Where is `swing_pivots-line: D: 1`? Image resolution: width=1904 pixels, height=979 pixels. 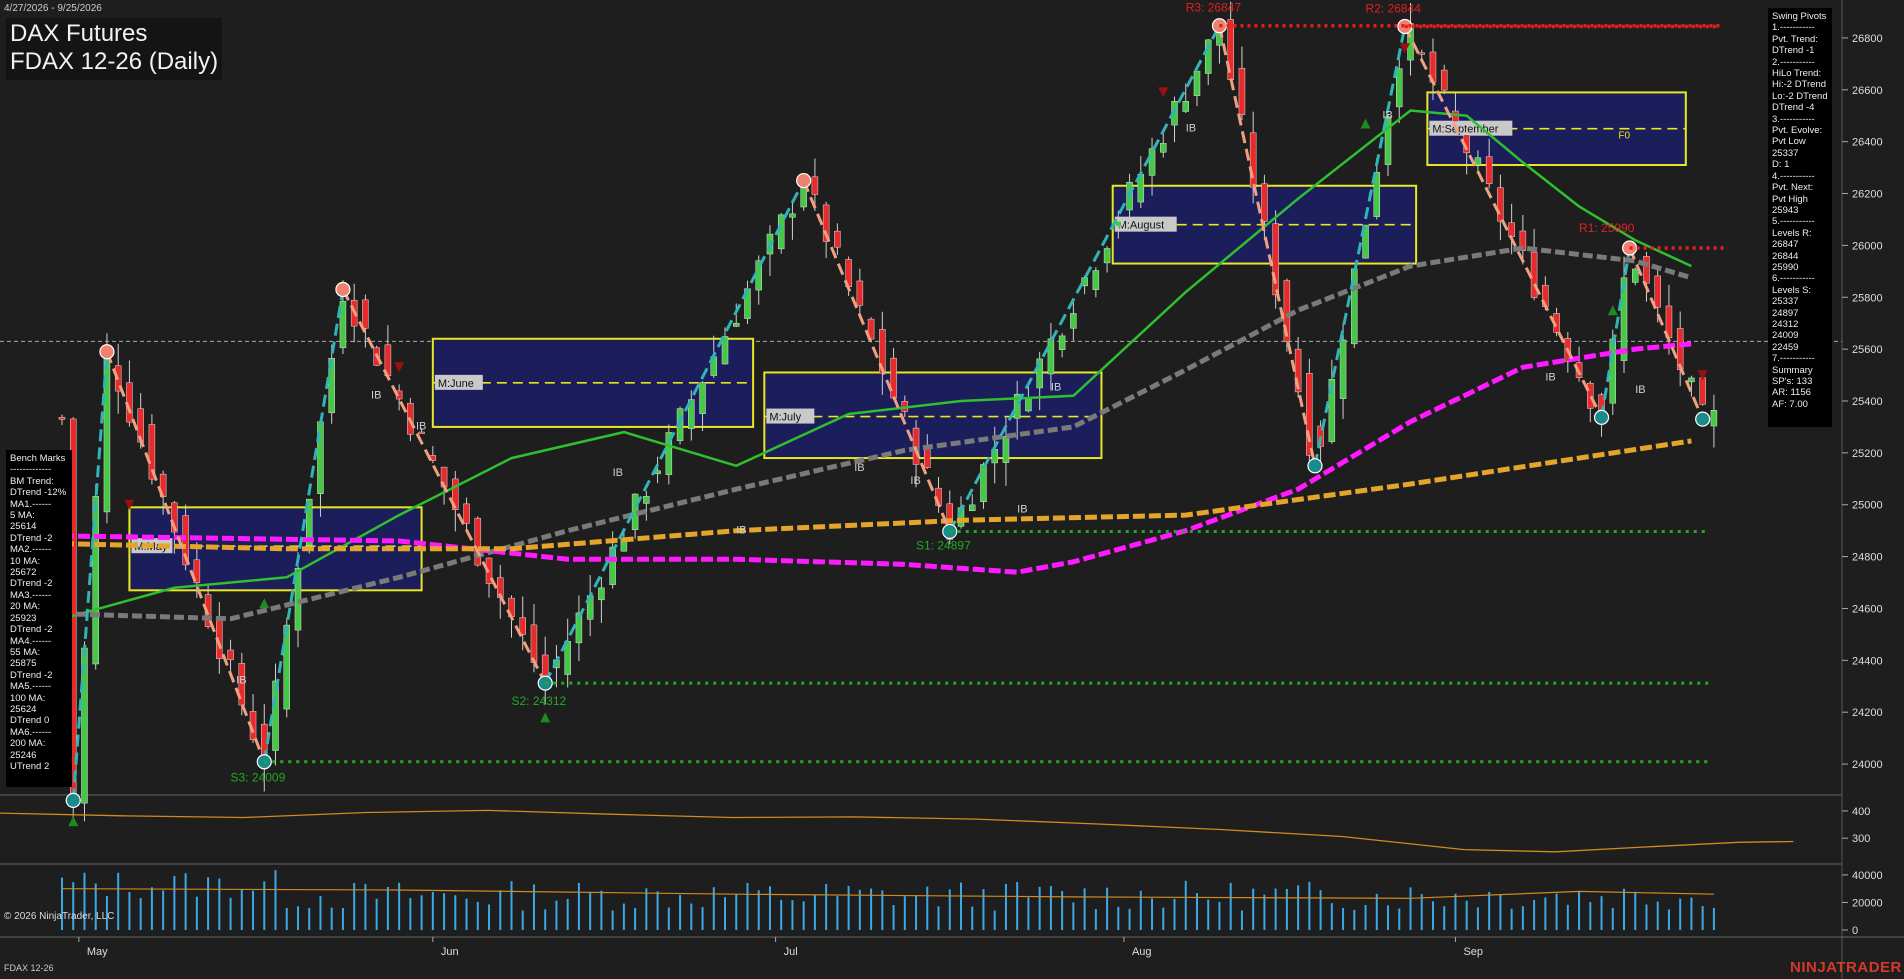
swing_pivots-line: D: 1 is located at coordinates (1781, 165).